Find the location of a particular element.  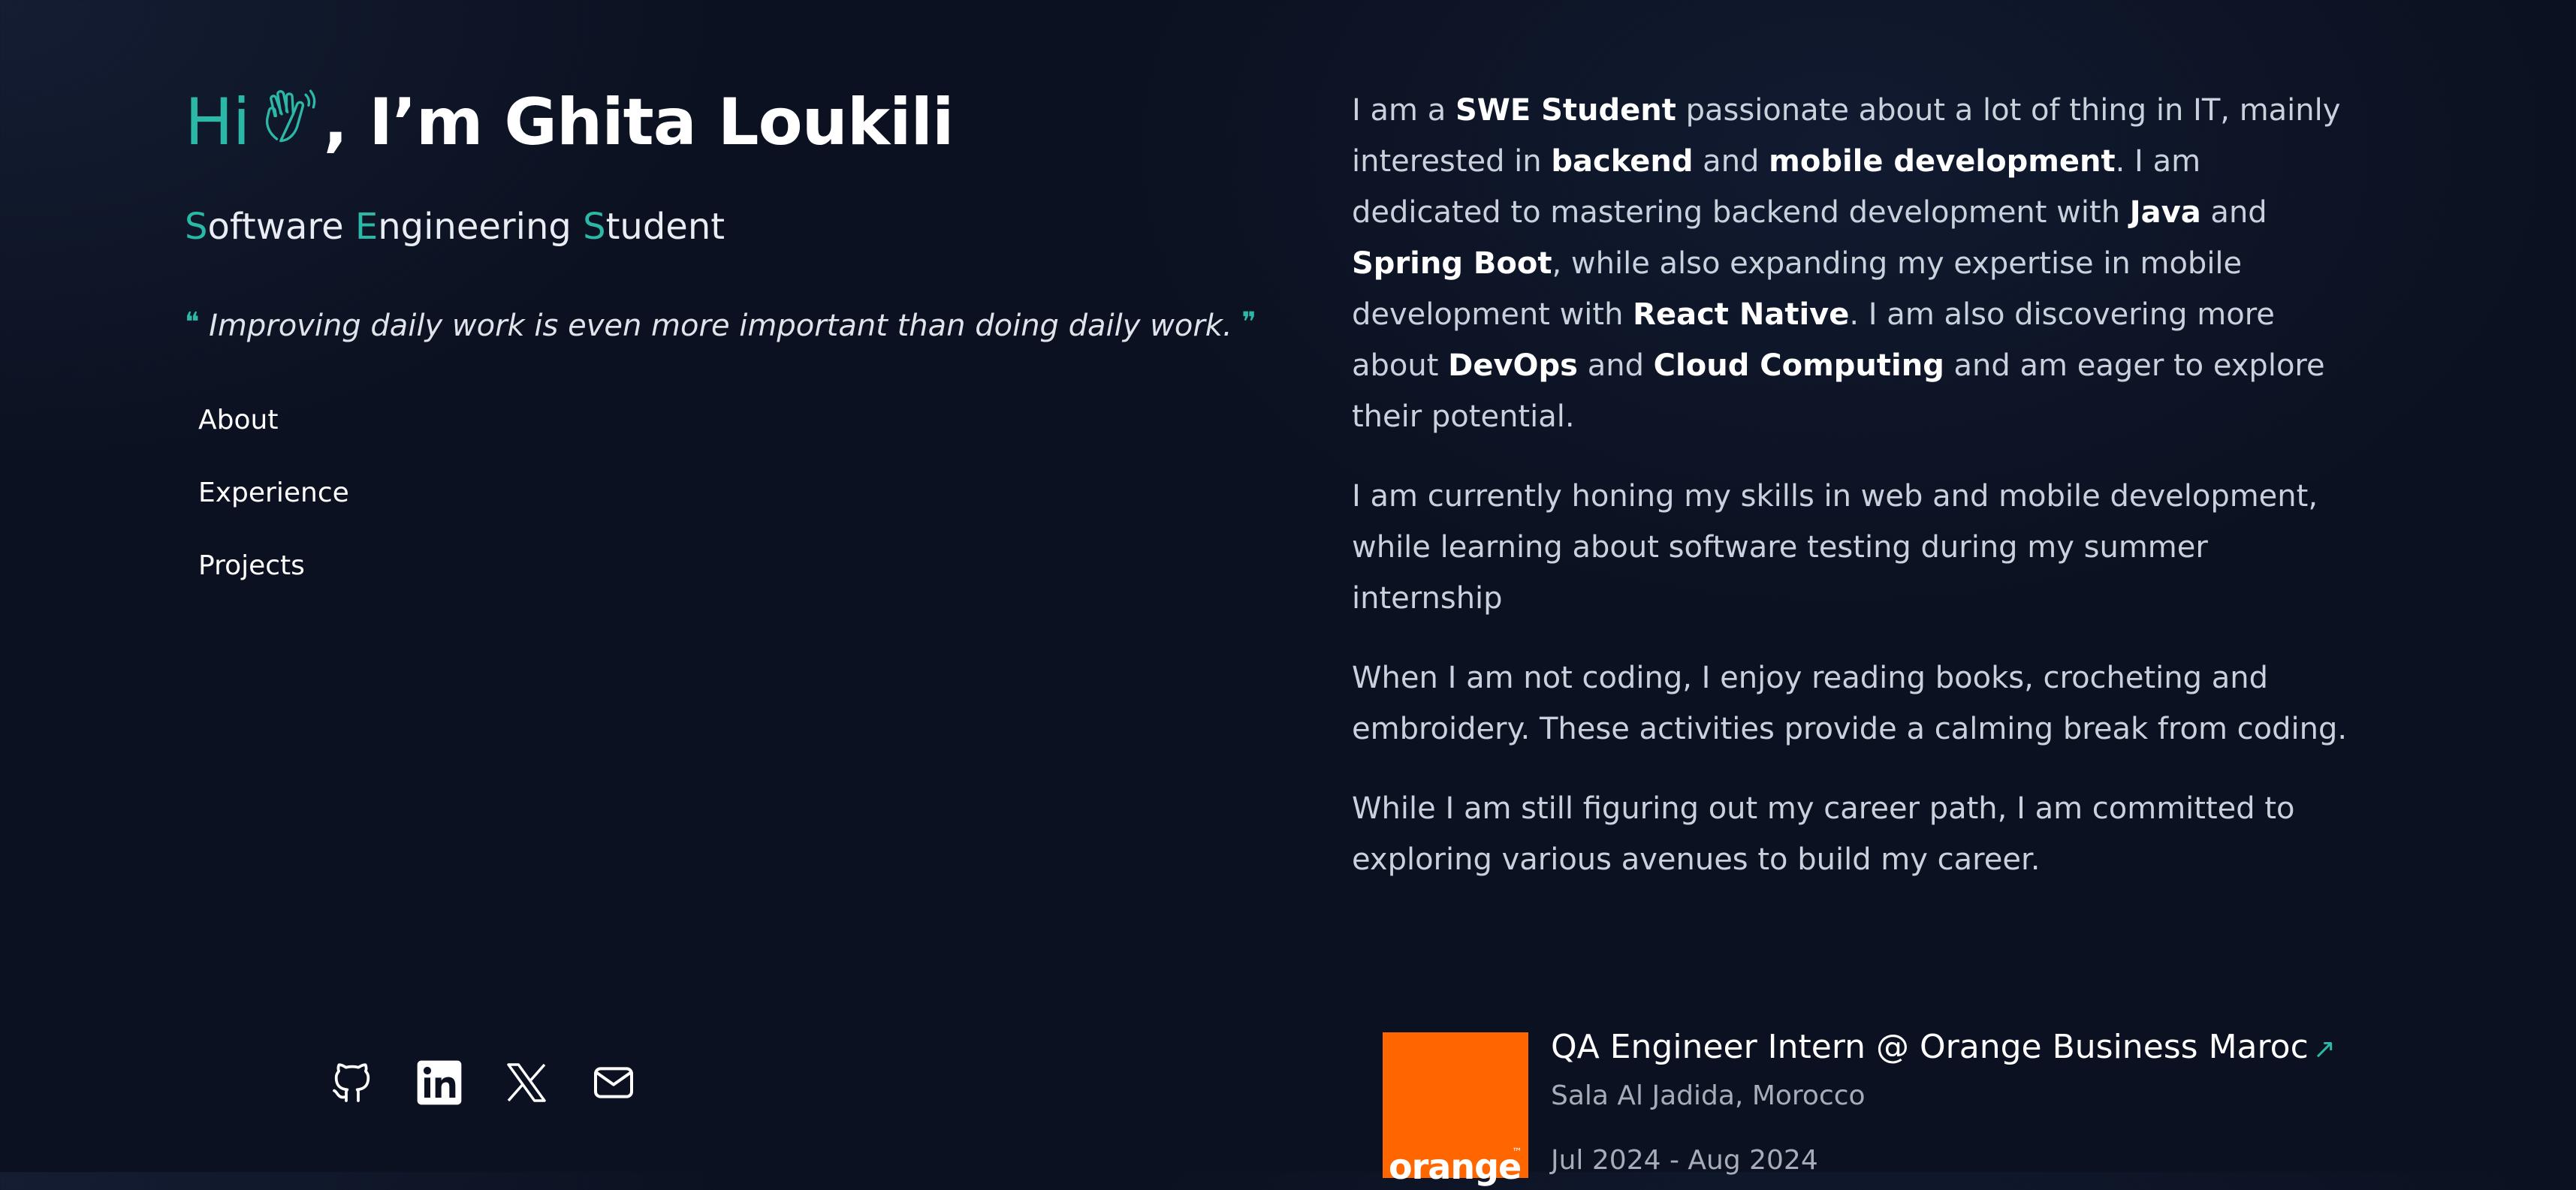

highlight: backend is located at coordinates (1622, 161).